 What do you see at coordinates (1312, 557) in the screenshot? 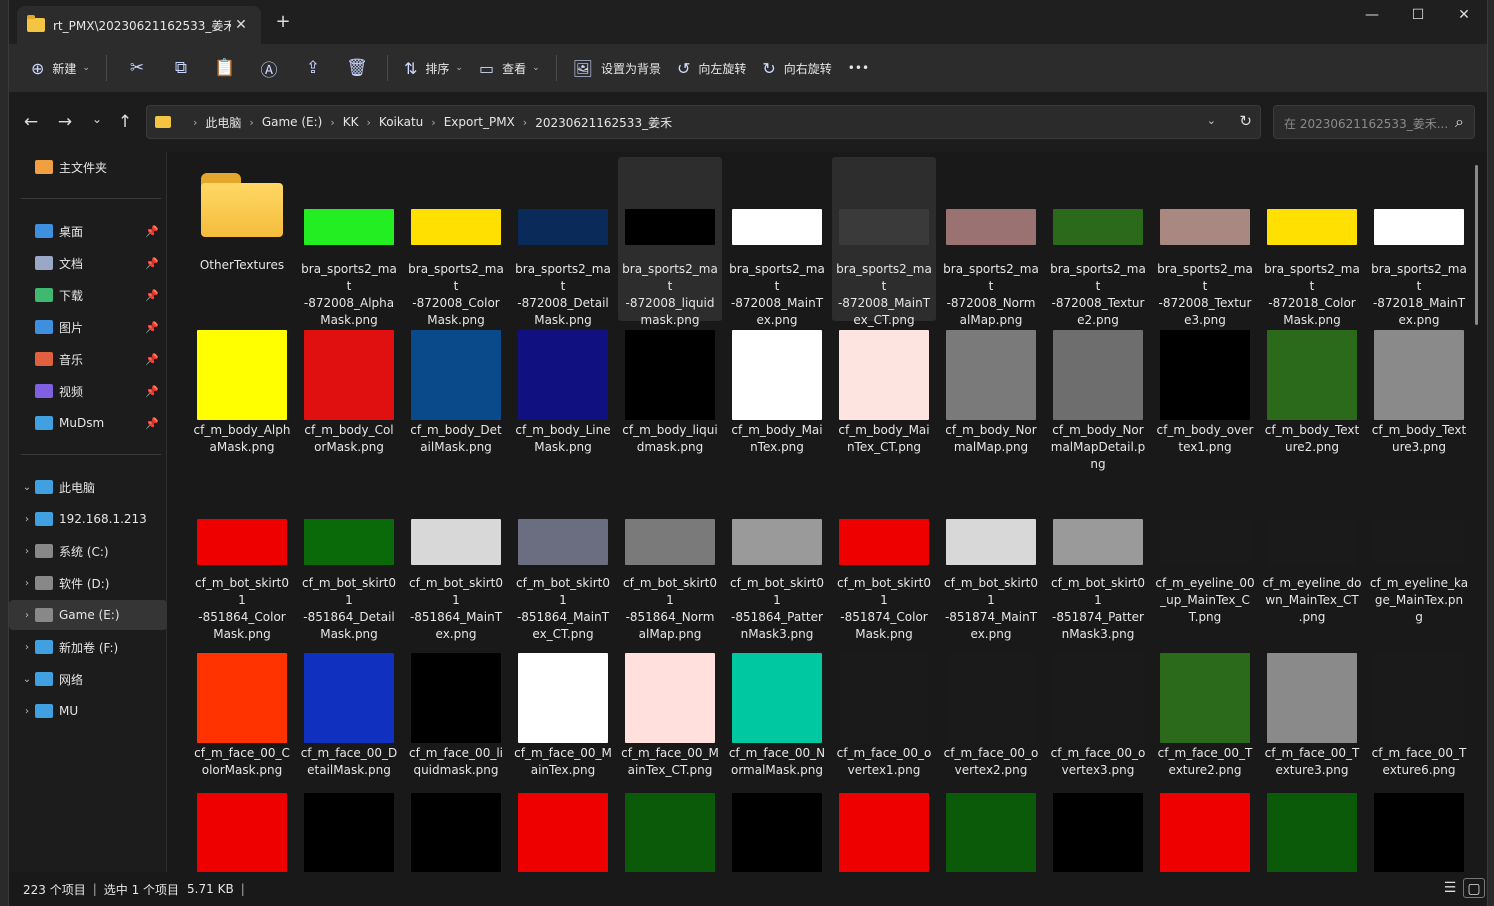
I see `file-item: cf_m_eyeline_do wn_MainTex_CT .png` at bounding box center [1312, 557].